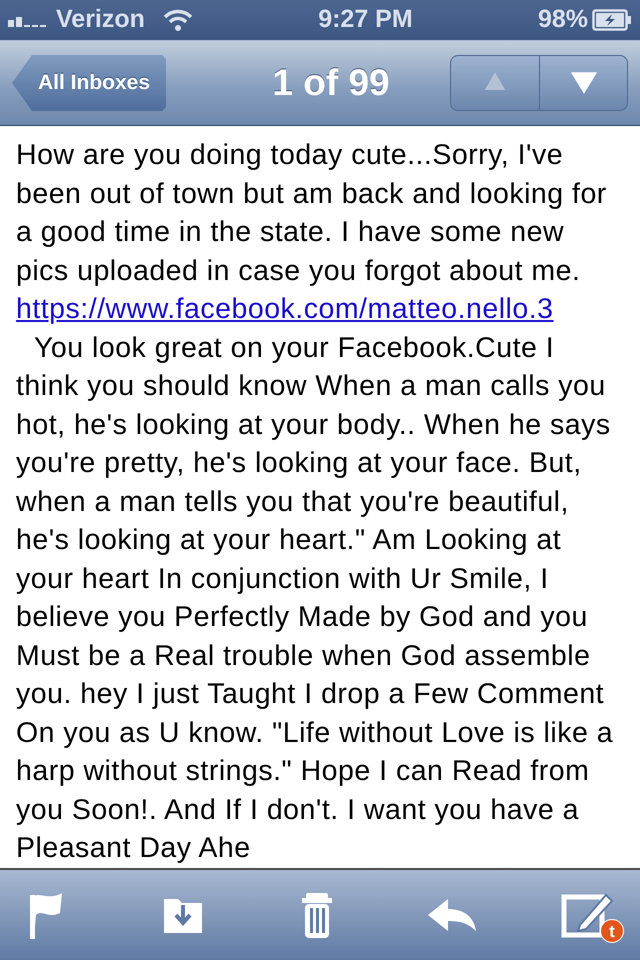  I want to click on battery-percent: 98%, so click(563, 20).